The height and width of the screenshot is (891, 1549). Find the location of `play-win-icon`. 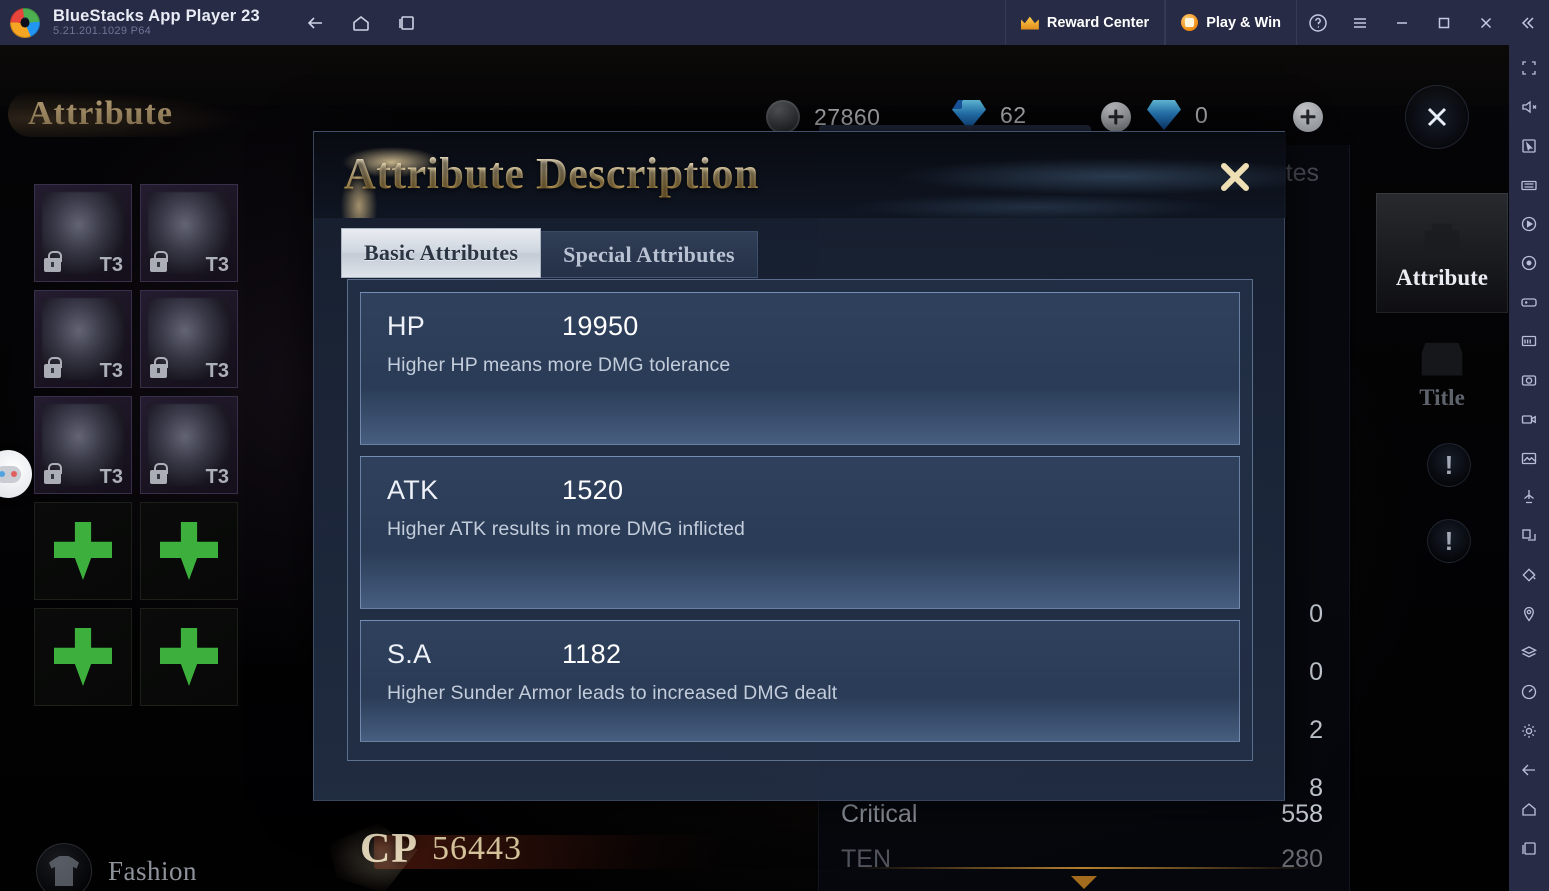

play-win-icon is located at coordinates (1190, 22).